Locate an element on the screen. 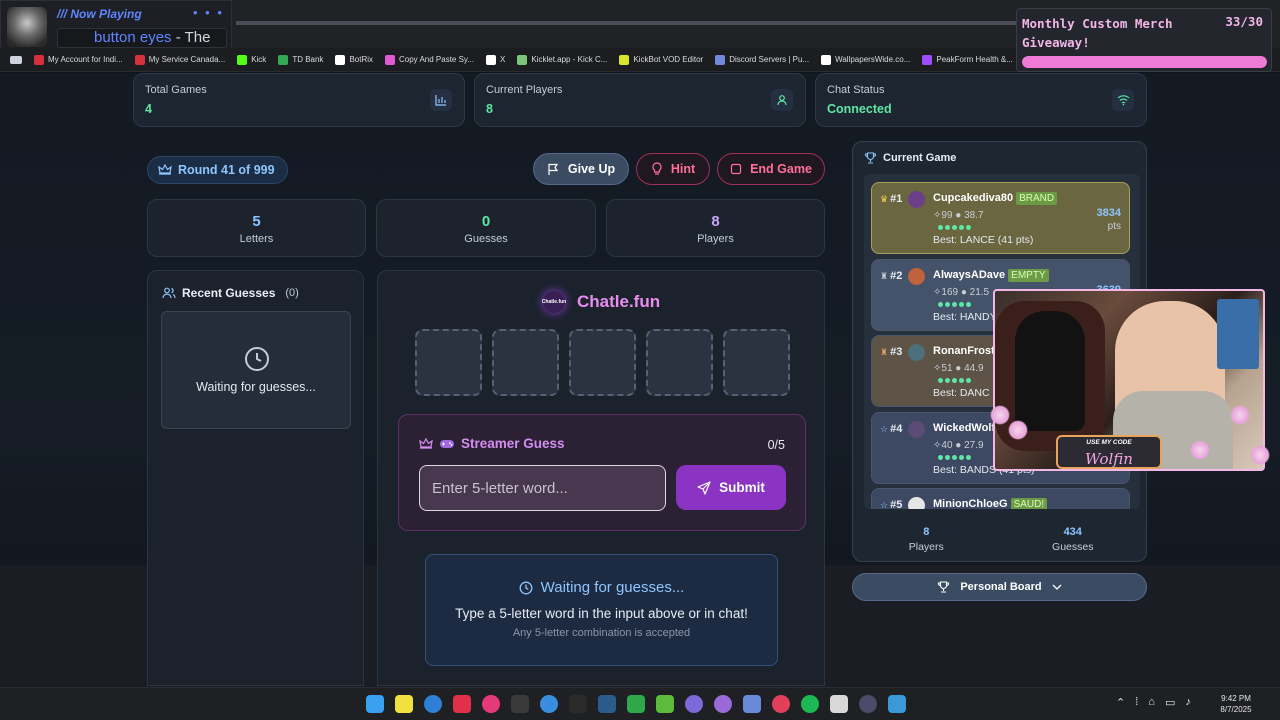  network-icon: ⌂ is located at coordinates (1151, 702).